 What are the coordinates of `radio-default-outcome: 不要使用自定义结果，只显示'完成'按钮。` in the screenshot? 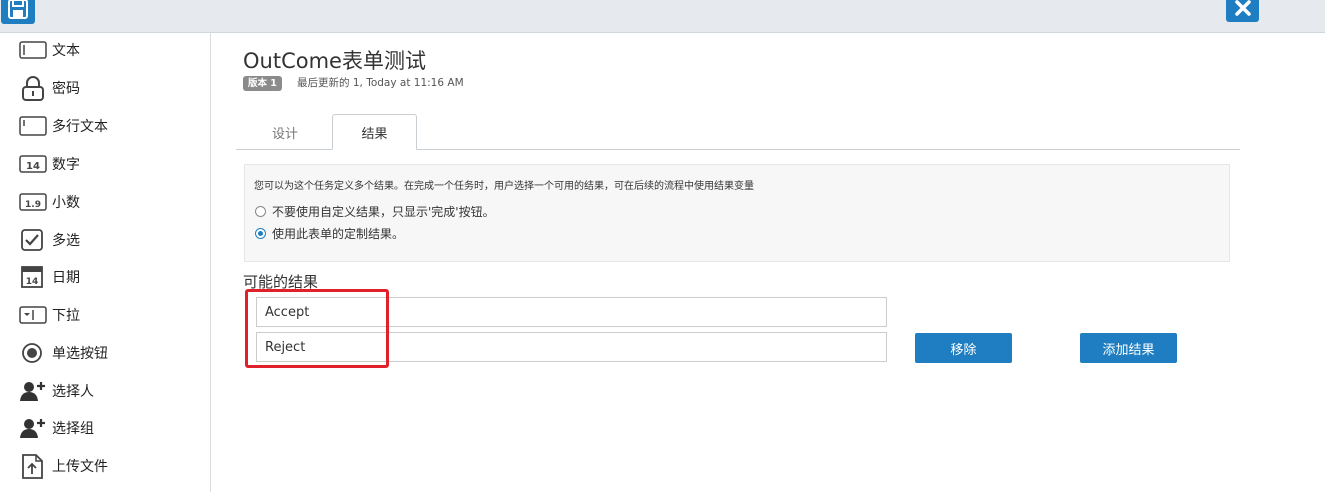 It's located at (375, 211).